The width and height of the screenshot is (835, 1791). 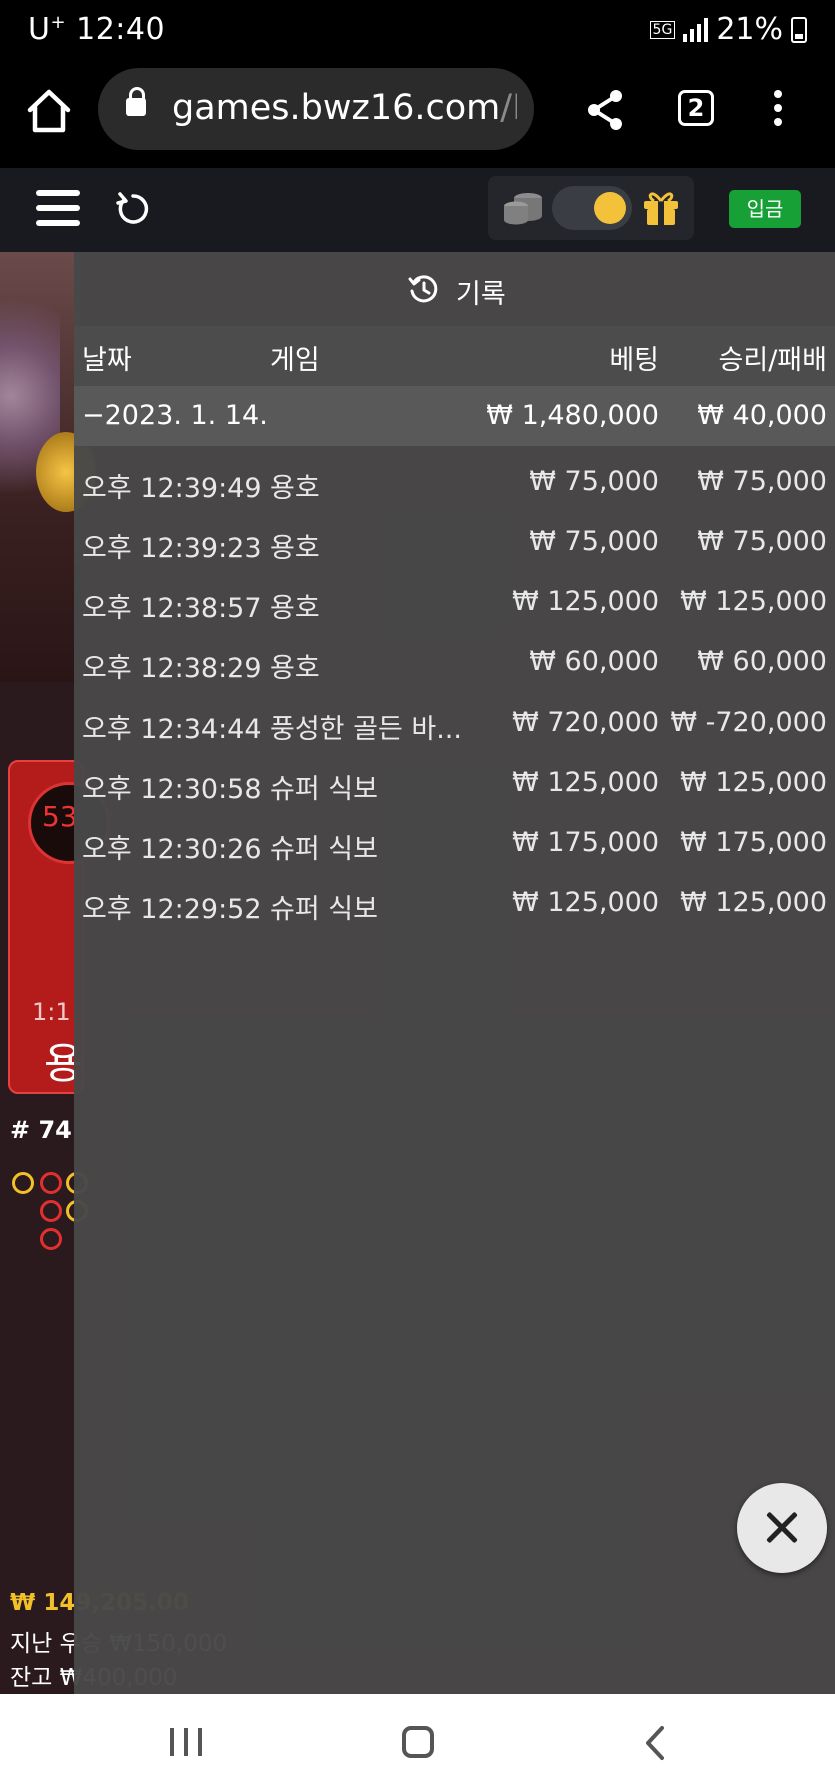 I want to click on reload-icon, so click(x=133, y=209).